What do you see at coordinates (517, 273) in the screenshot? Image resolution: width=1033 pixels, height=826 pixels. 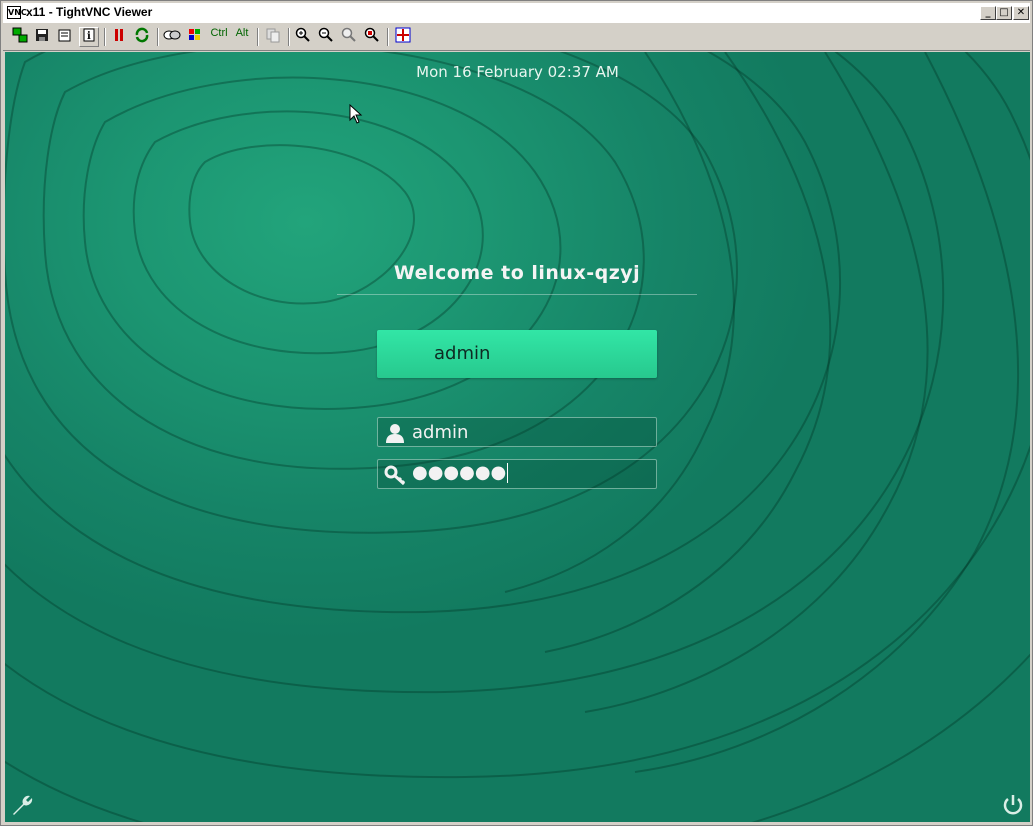 I see `welcome-heading: Welcome to linux-qzyj` at bounding box center [517, 273].